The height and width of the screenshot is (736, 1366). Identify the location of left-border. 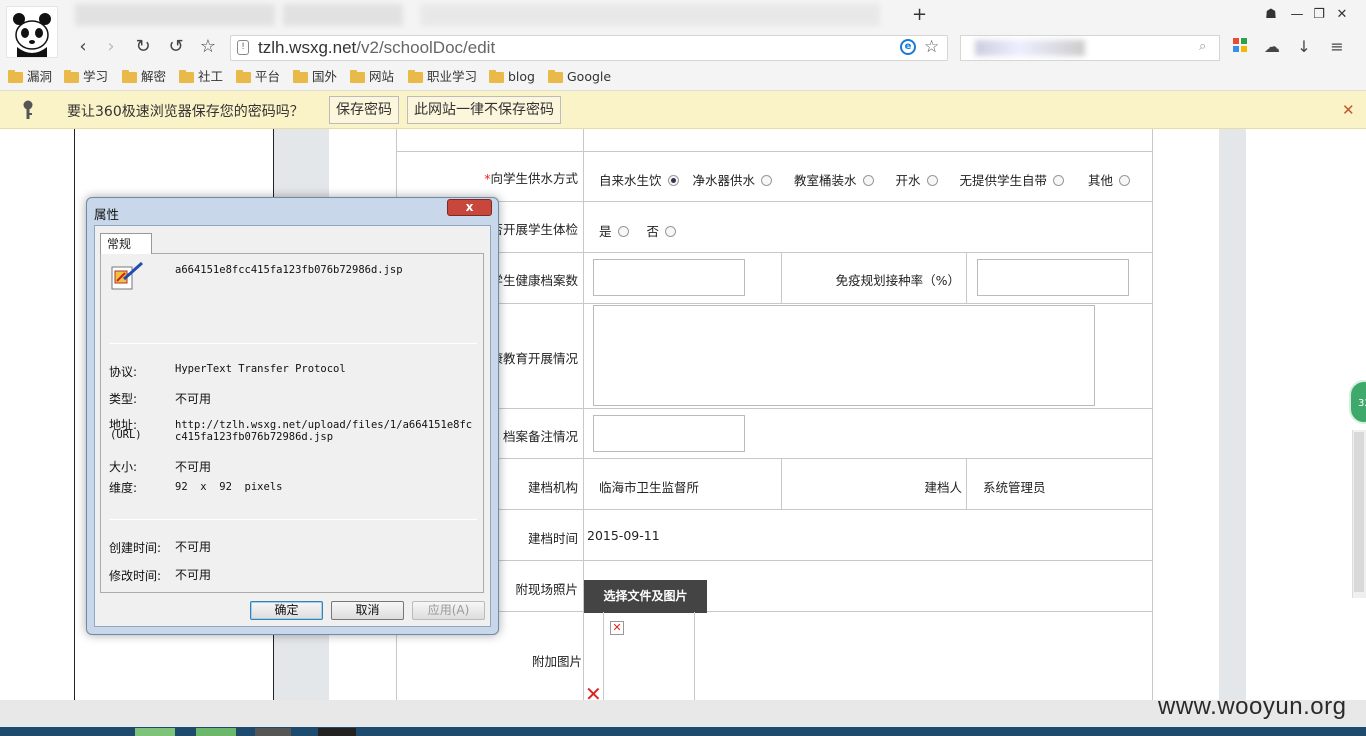
(74, 414).